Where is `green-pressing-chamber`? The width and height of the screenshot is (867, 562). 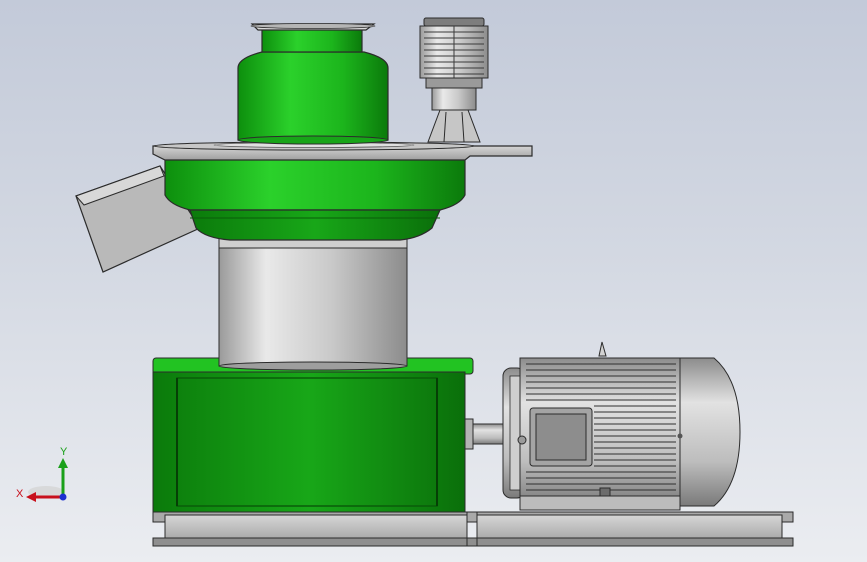 green-pressing-chamber is located at coordinates (315, 199).